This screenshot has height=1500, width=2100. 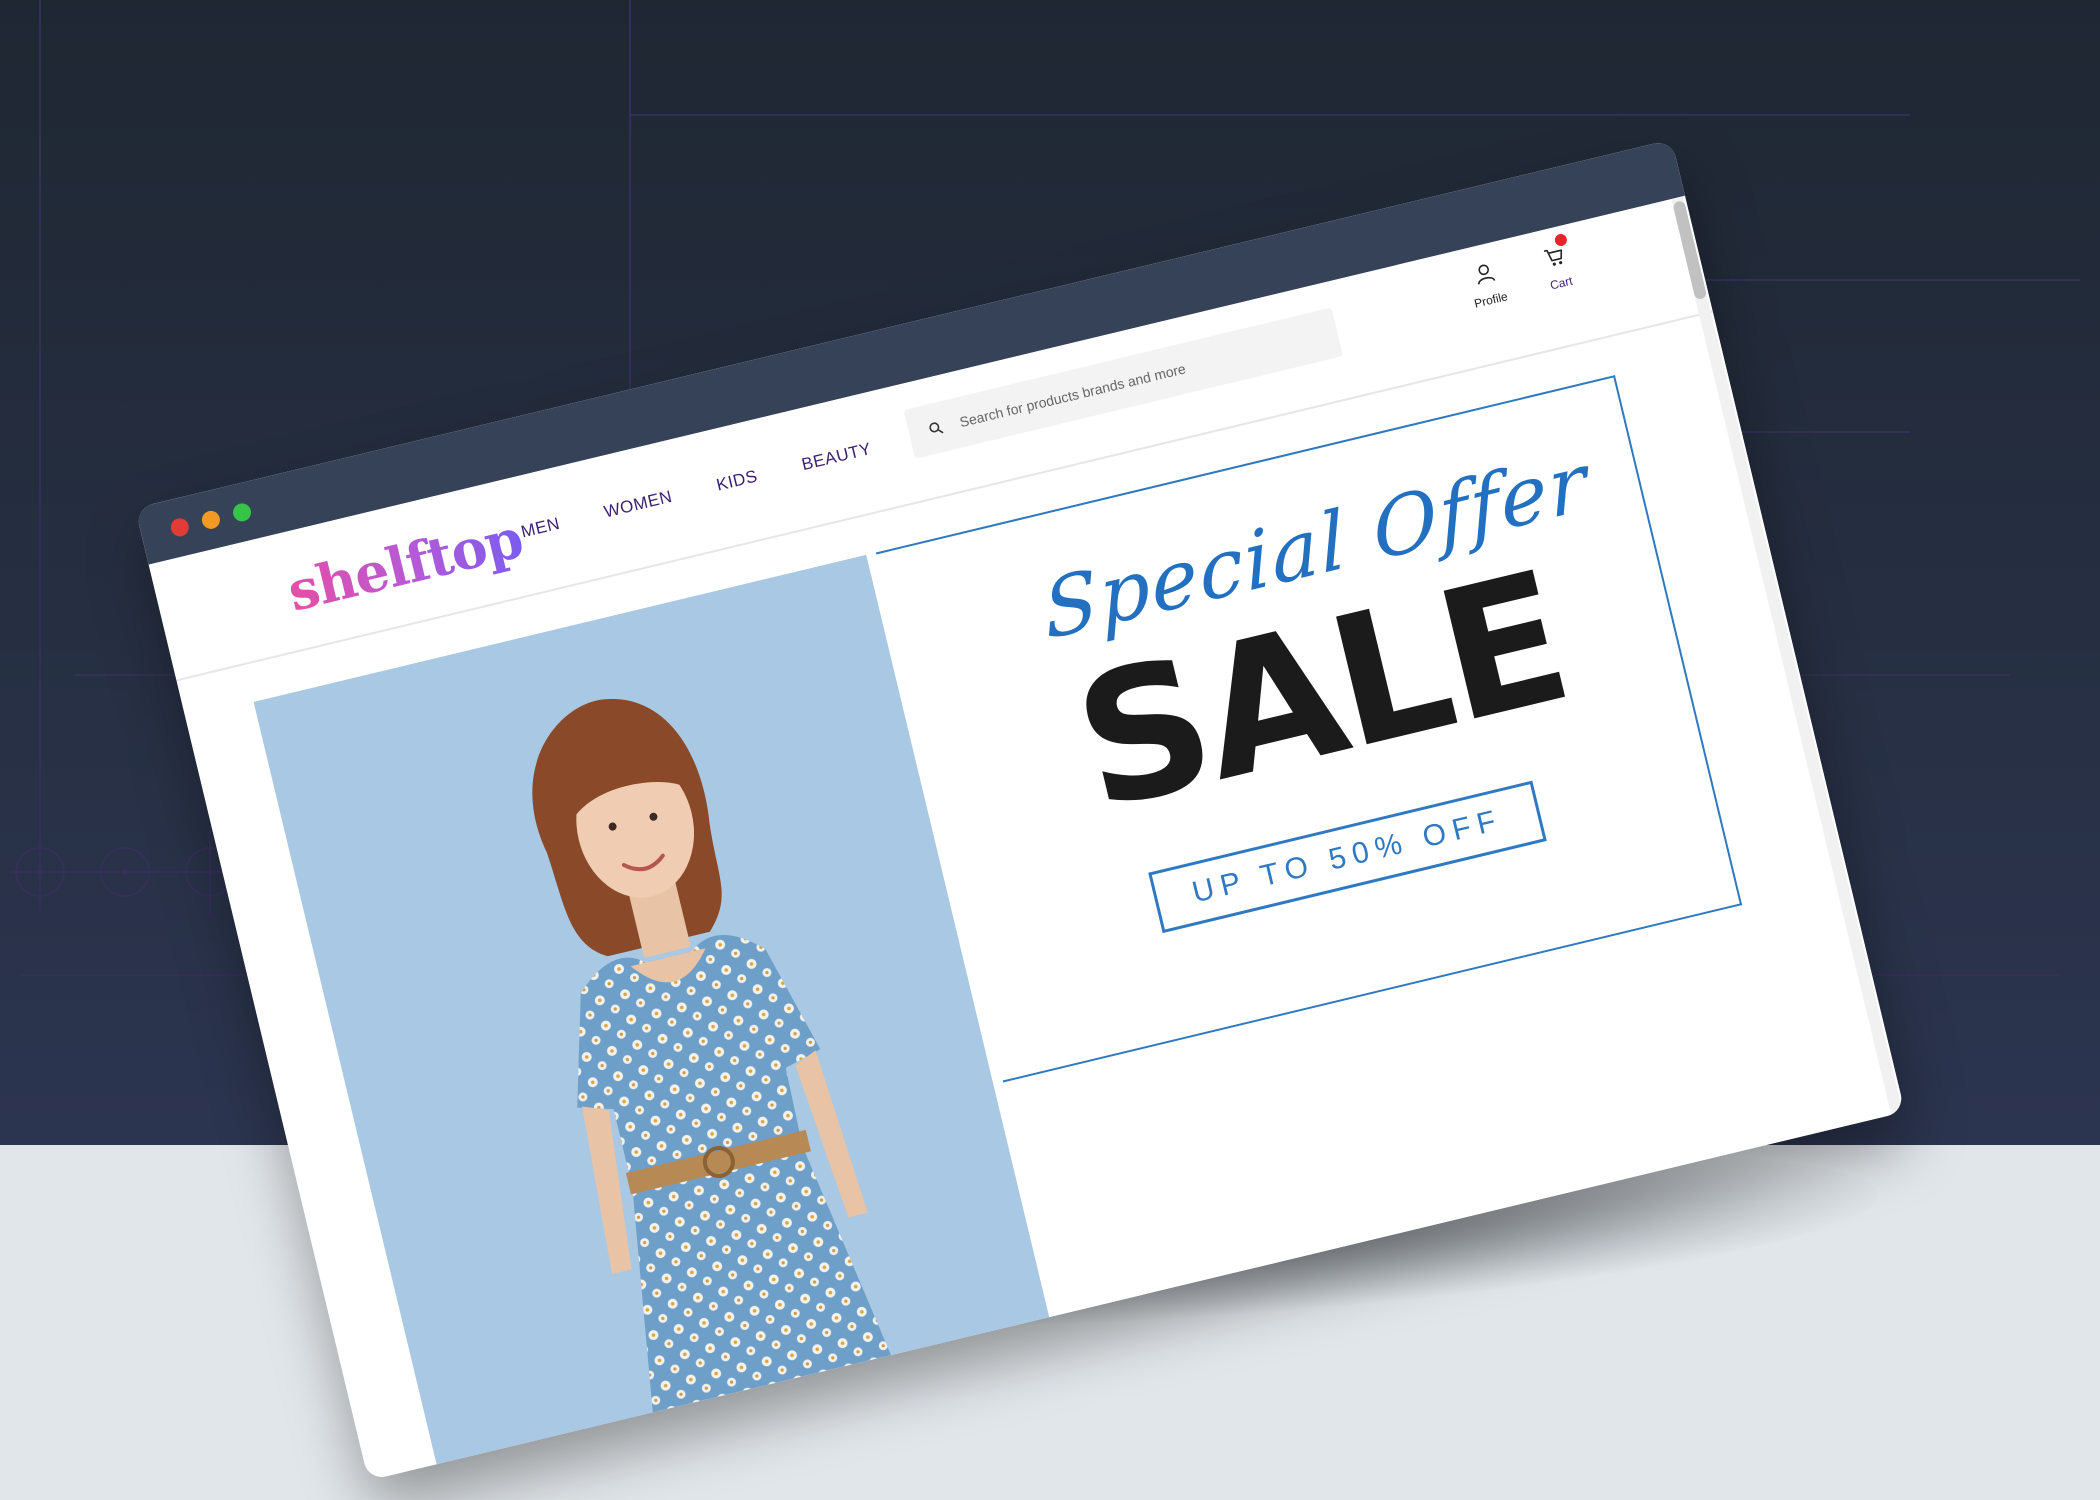 I want to click on header-actions: Profile Cart, so click(x=1520, y=271).